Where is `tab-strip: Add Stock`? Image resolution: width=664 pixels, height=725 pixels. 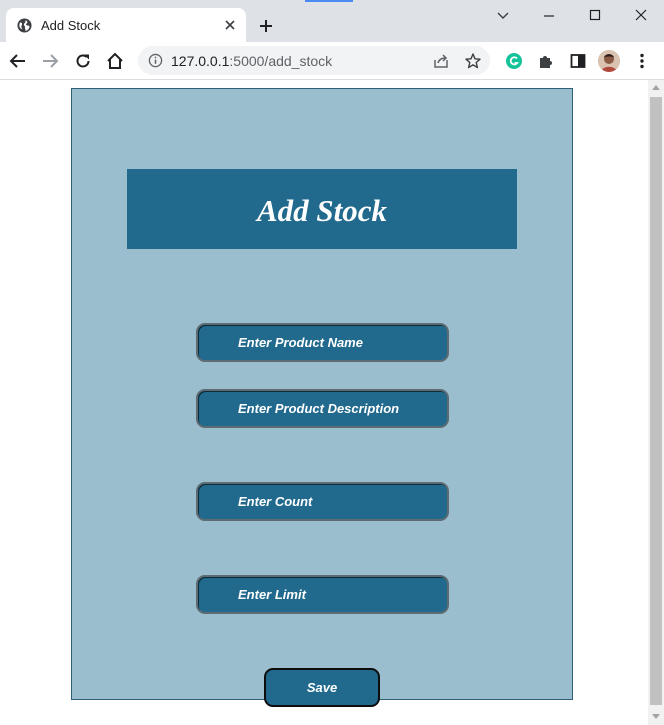
tab-strip: Add Stock is located at coordinates (332, 21).